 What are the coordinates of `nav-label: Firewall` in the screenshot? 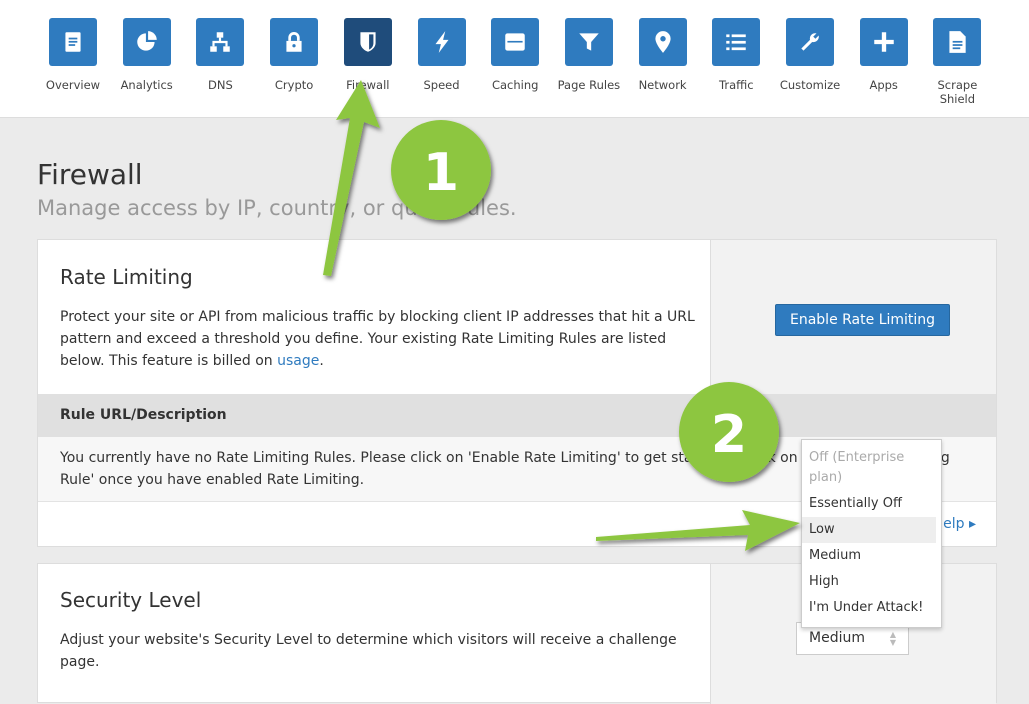 It's located at (368, 85).